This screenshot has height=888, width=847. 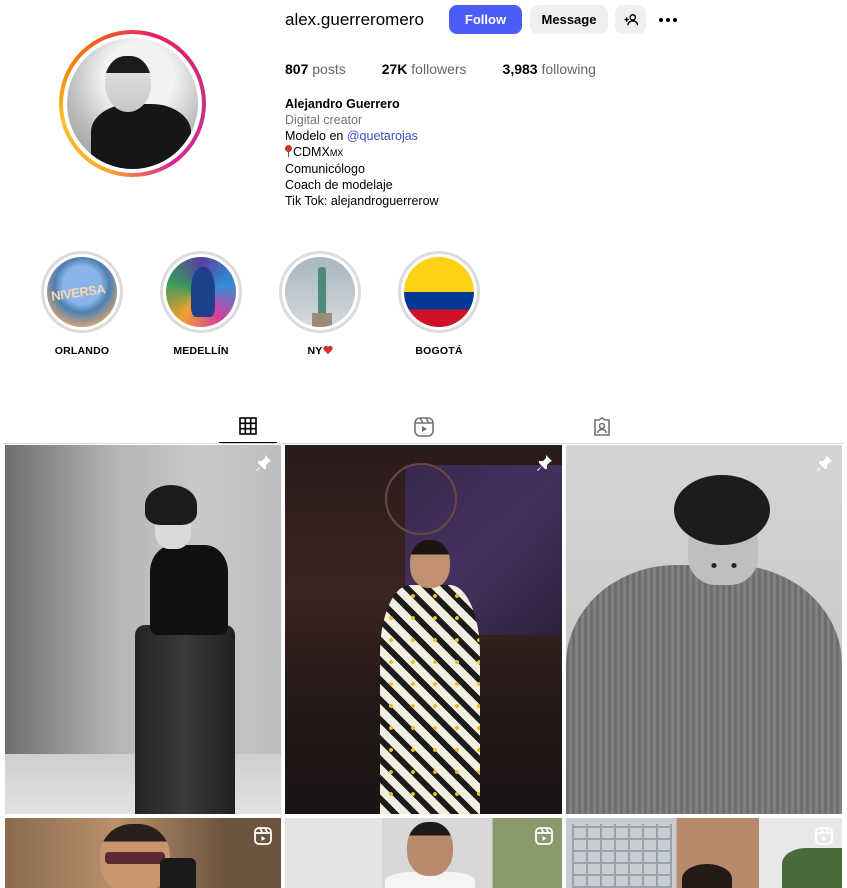 I want to click on avatar-inner, so click(x=132, y=103).